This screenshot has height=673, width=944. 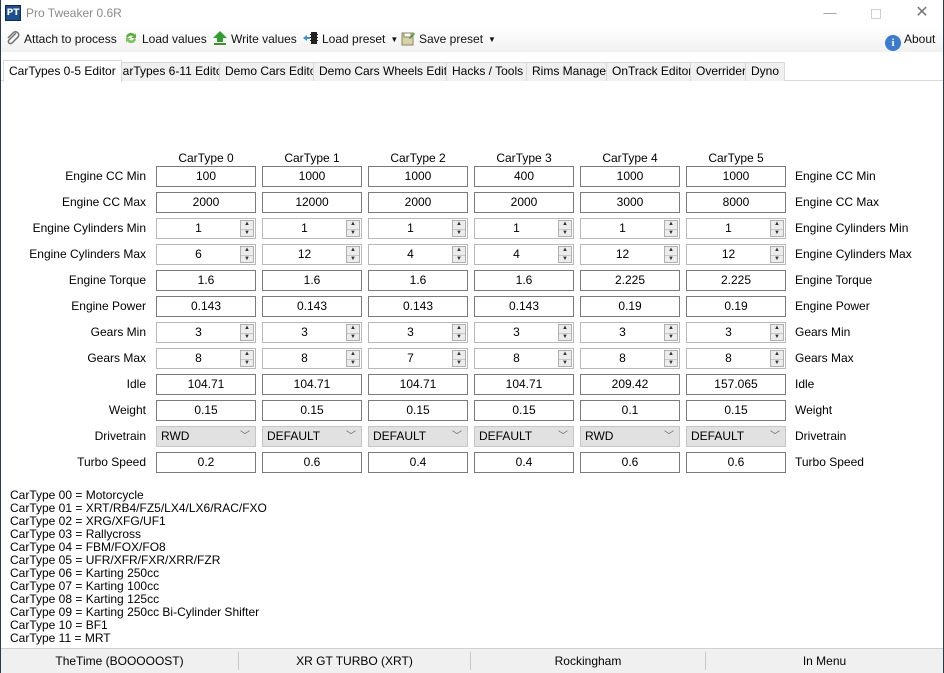 I want to click on idle-input: 157.065, so click(x=736, y=384).